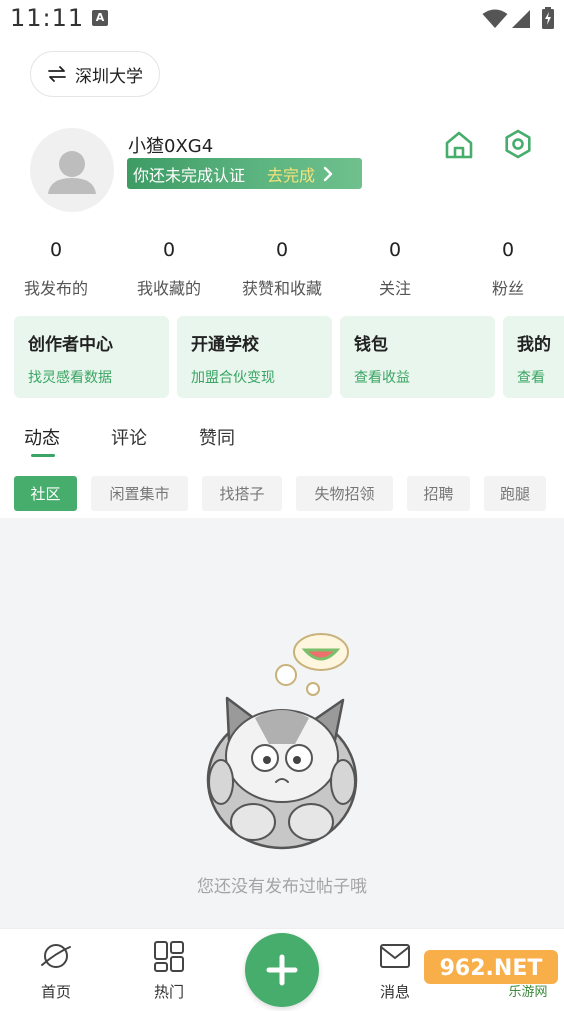  Describe the element at coordinates (328, 173) in the screenshot. I see `chevron-right-icon` at that location.